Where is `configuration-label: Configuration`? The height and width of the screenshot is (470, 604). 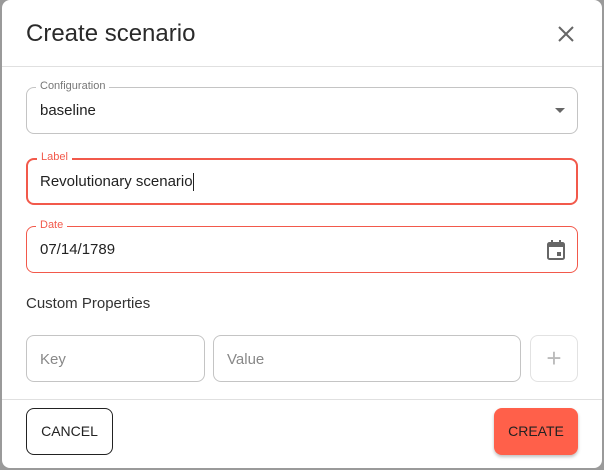 configuration-label: Configuration is located at coordinates (73, 86).